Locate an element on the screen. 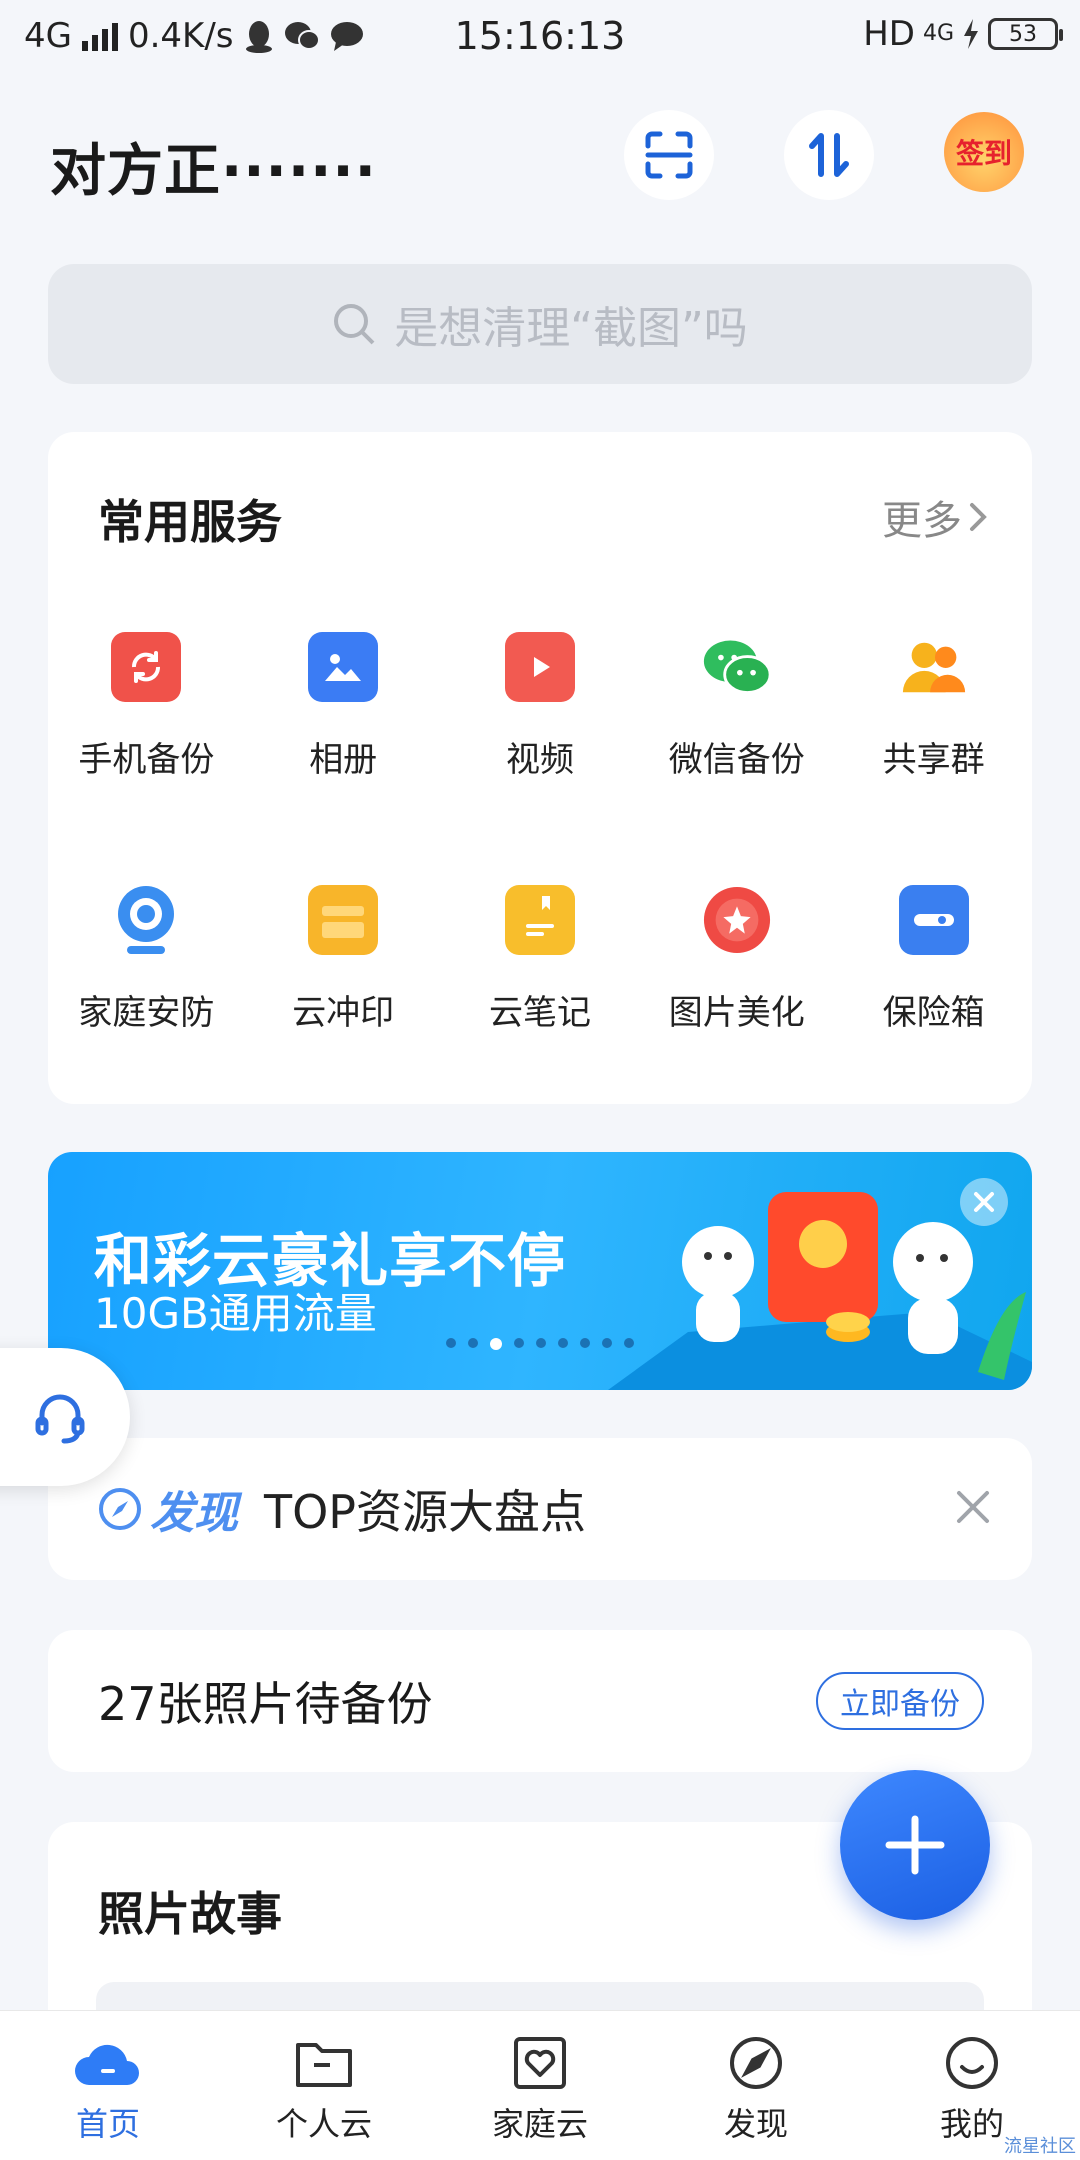  safe-icon is located at coordinates (933, 920).